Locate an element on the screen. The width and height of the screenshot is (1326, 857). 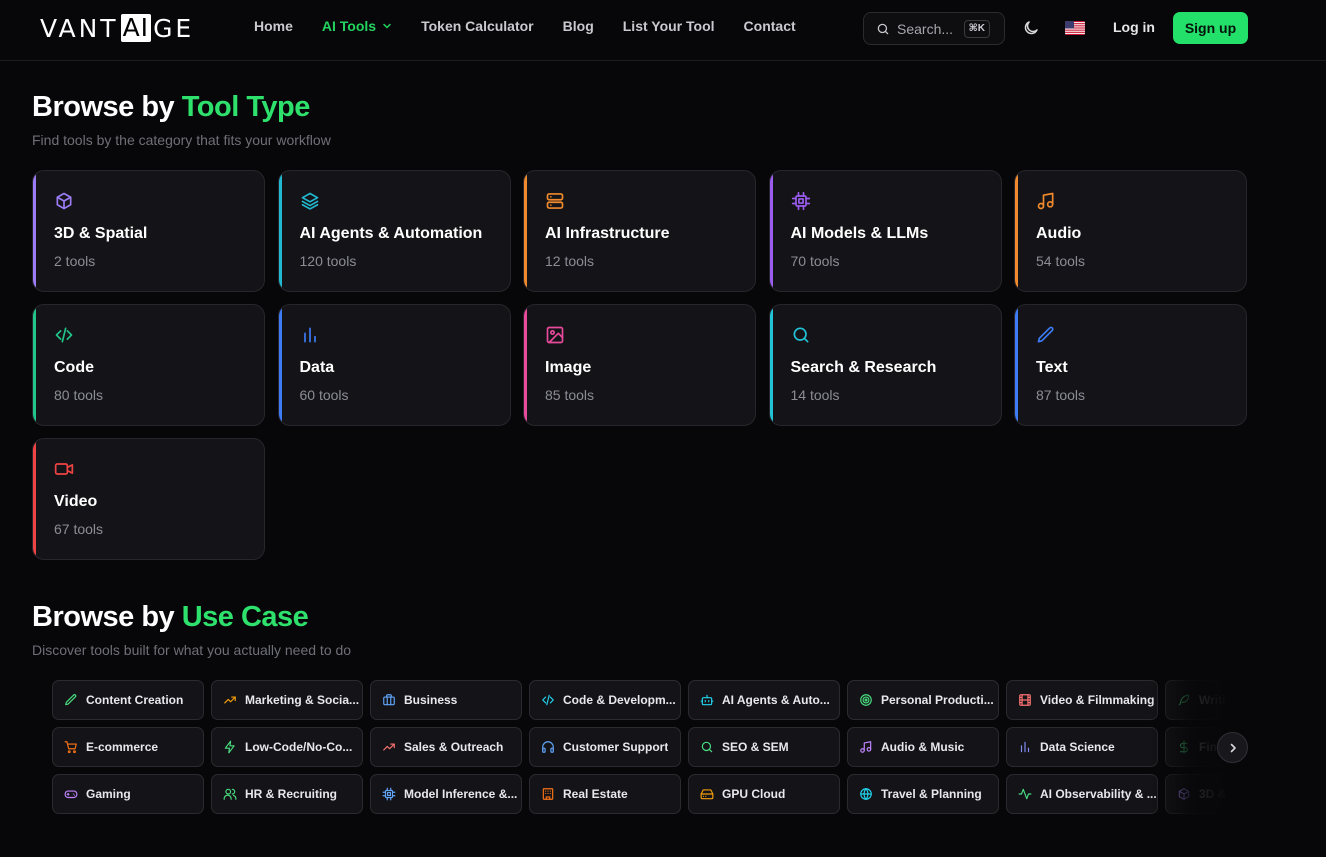
use-case-chip-label: Writi is located at coordinates (1212, 700).